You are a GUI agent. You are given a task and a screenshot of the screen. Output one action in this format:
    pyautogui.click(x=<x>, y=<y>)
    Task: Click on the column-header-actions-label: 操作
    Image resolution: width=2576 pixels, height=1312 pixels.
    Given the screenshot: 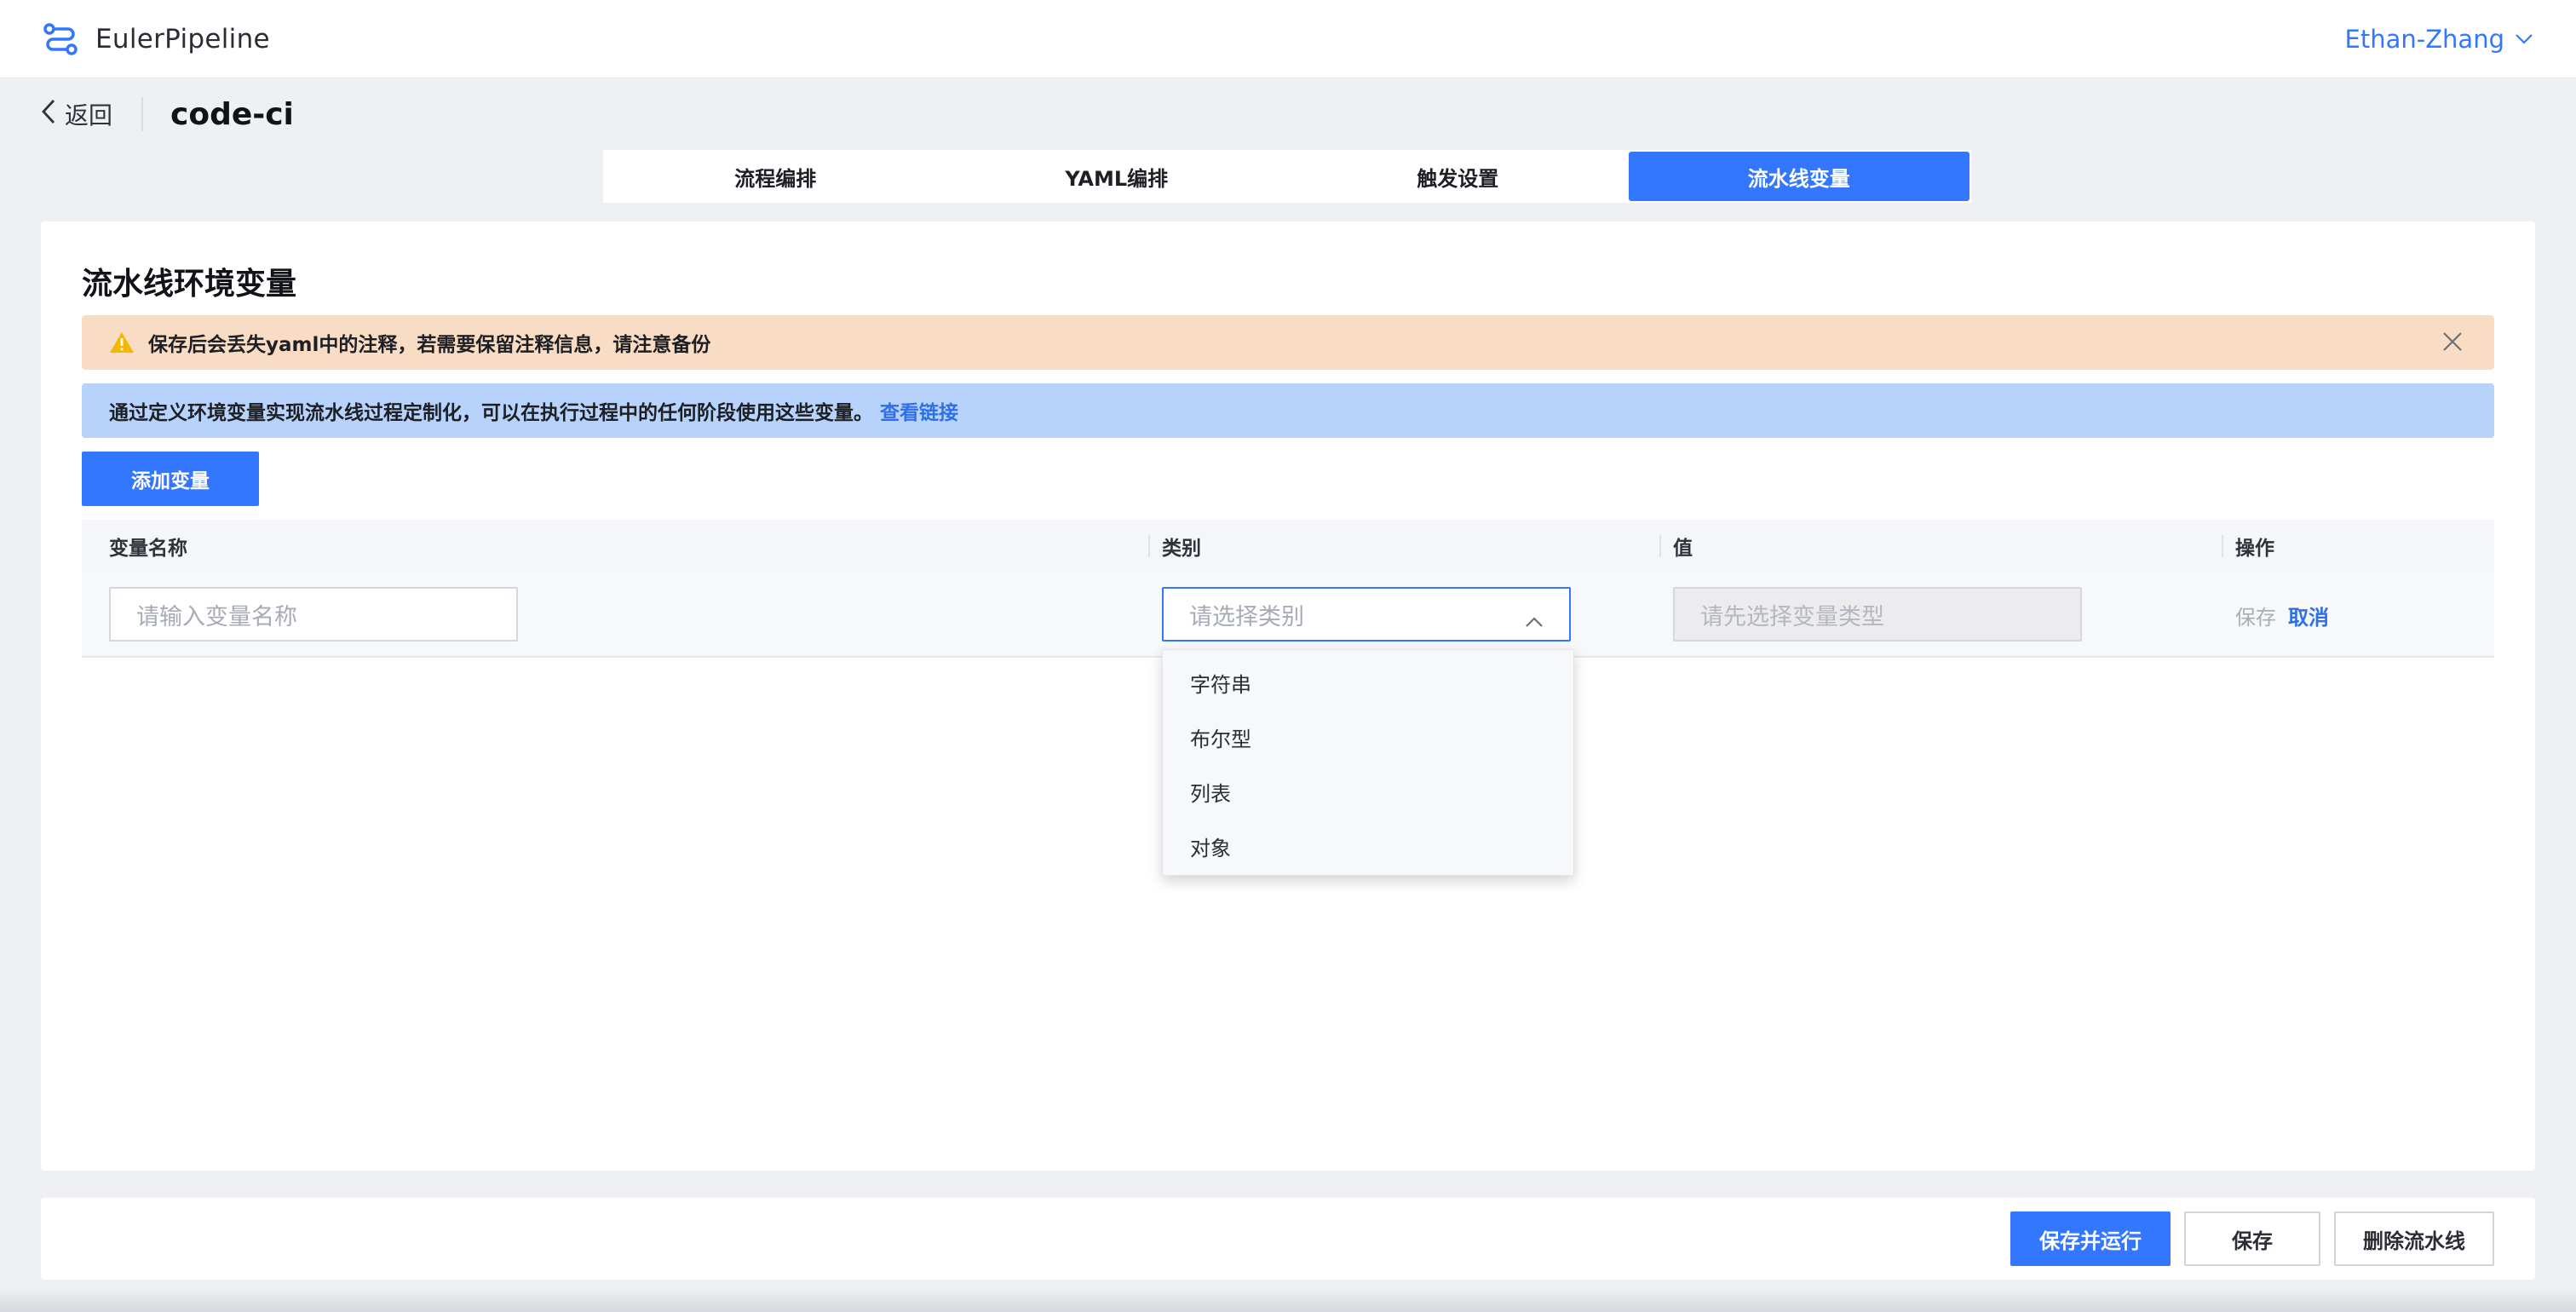 What is the action you would take?
    pyautogui.click(x=2255, y=549)
    